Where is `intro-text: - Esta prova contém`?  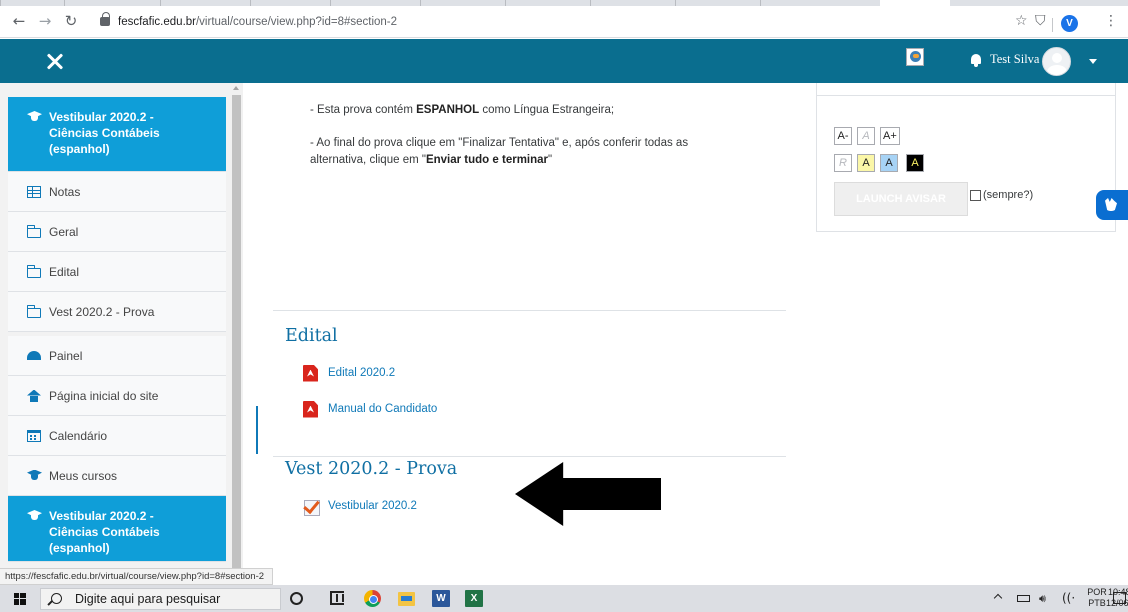
intro-text: - Esta prova contém is located at coordinates (363, 110).